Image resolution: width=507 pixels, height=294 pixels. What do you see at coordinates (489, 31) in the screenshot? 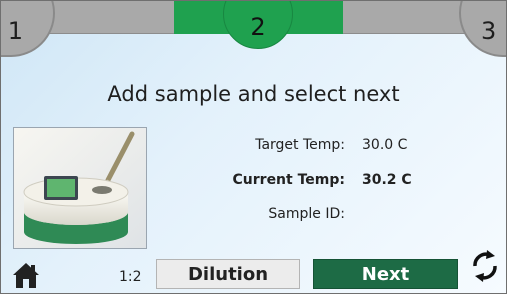
I see `step-3-label: 3` at bounding box center [489, 31].